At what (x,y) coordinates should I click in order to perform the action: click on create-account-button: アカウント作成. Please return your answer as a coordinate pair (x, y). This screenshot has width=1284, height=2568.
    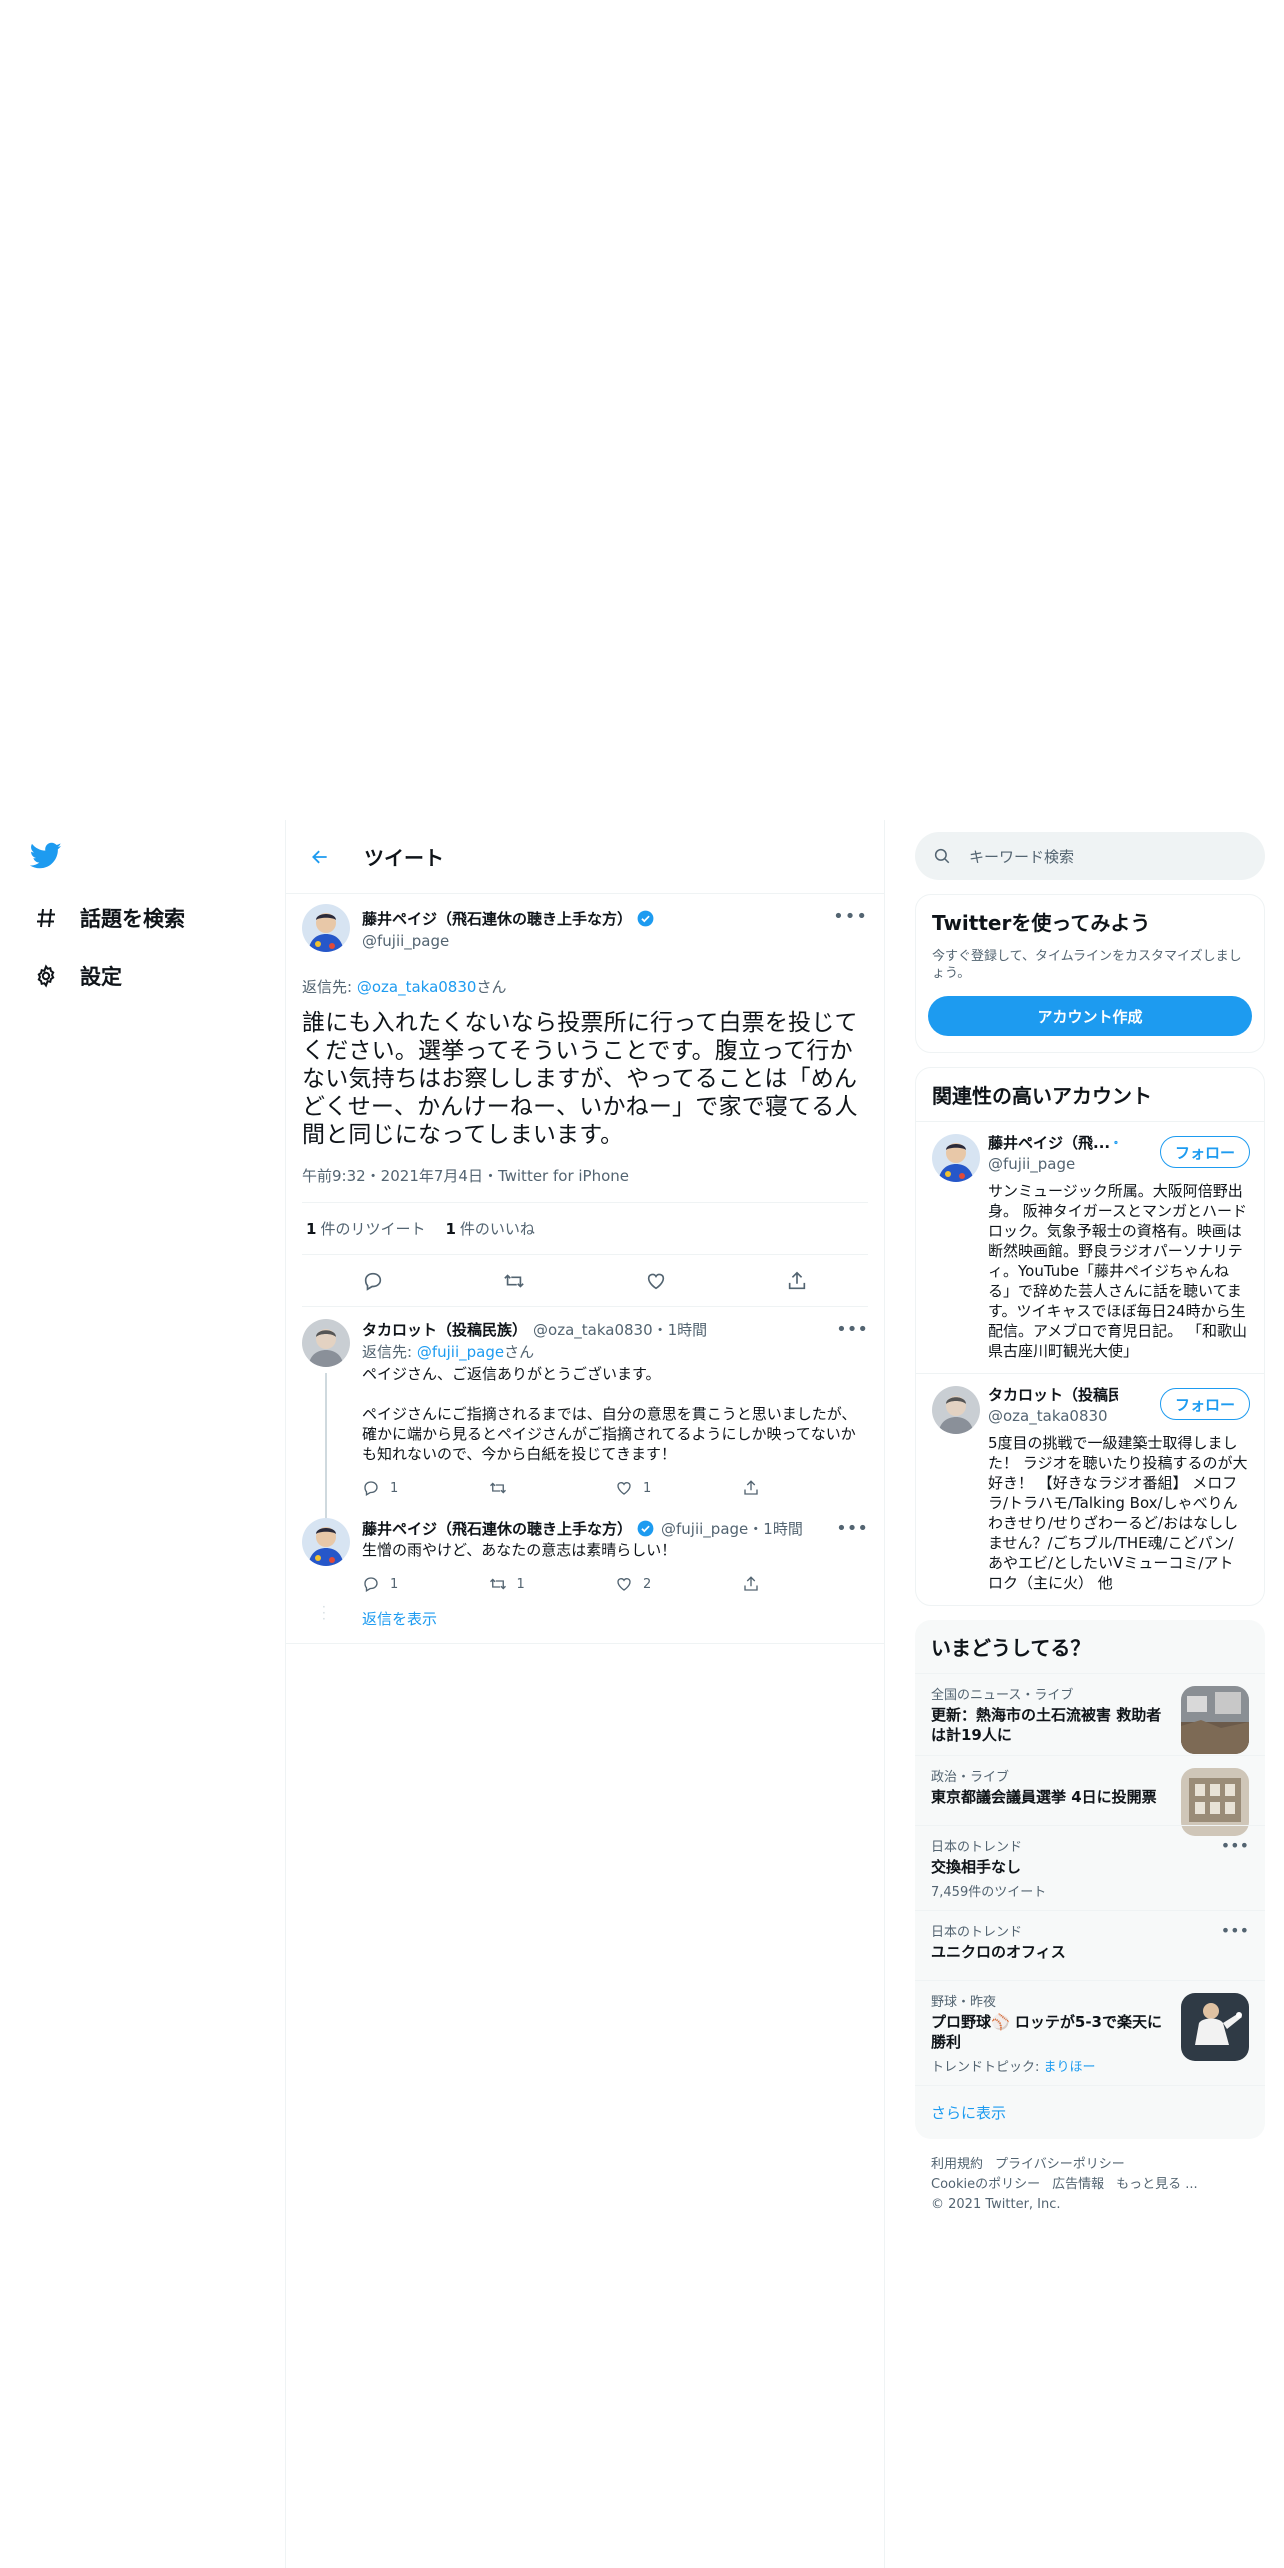
    Looking at the image, I should click on (1090, 1016).